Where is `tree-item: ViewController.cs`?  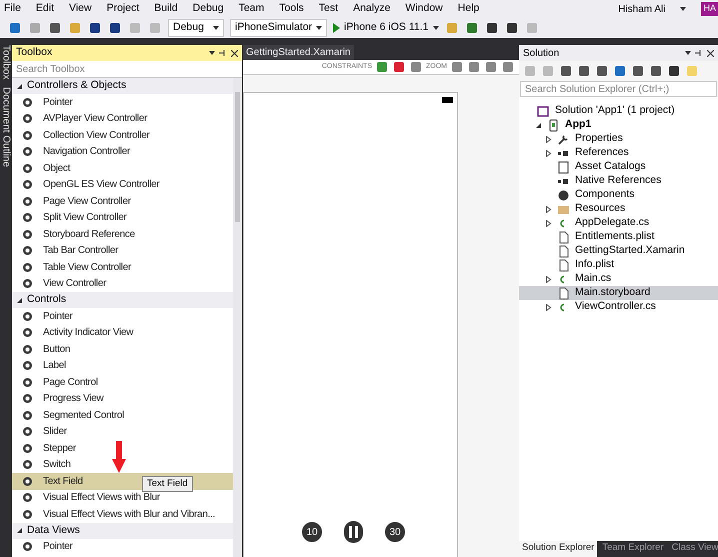 tree-item: ViewController.cs is located at coordinates (618, 307).